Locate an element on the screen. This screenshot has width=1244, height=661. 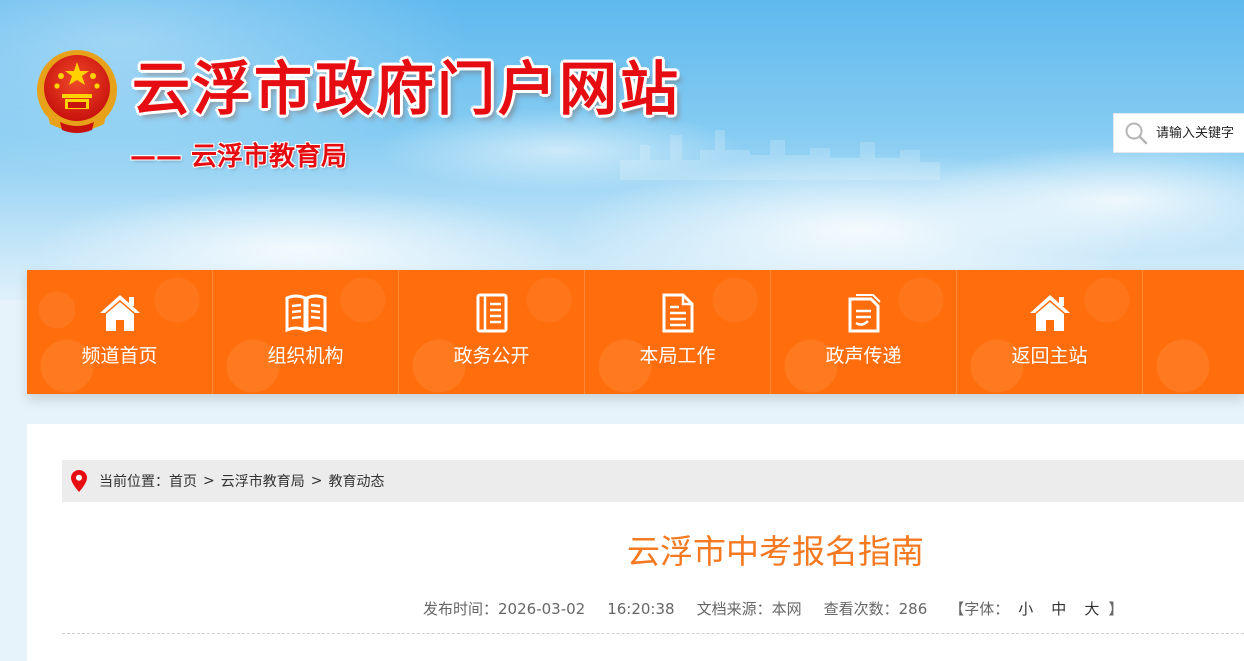
nav-label: 本局工作 is located at coordinates (677, 356).